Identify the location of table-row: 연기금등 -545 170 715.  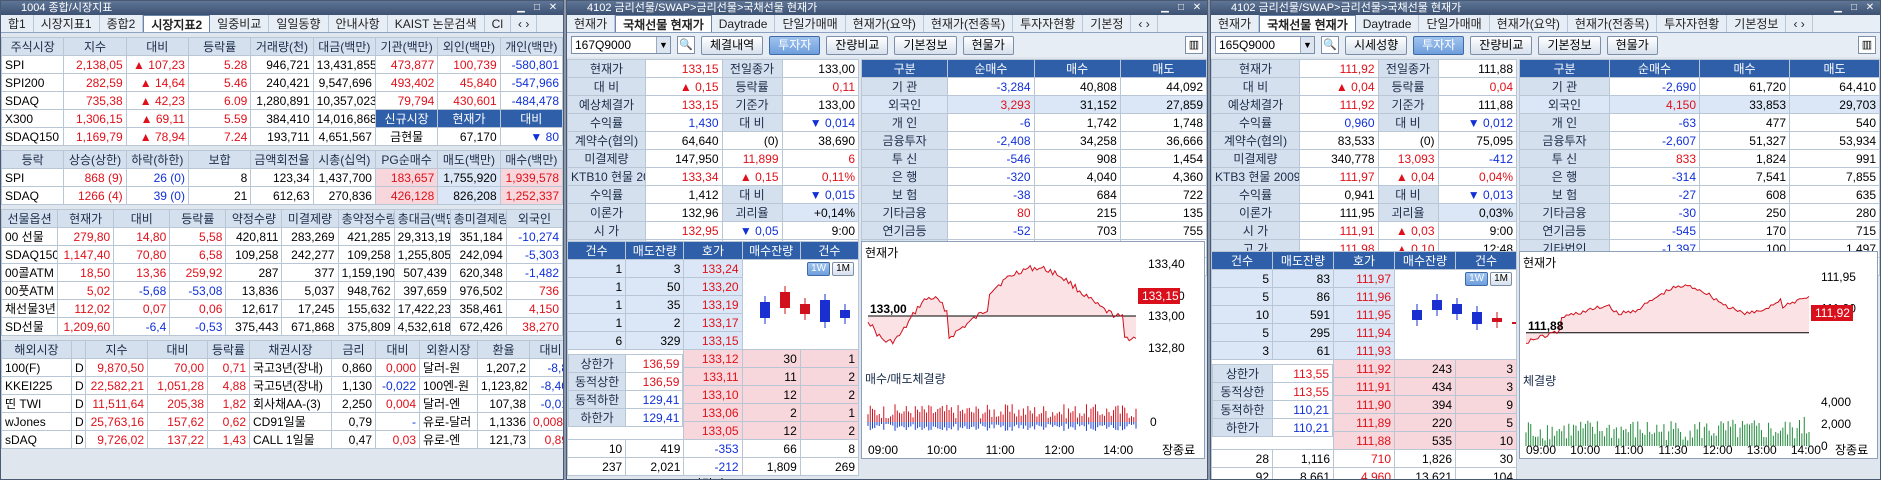
(1699, 230).